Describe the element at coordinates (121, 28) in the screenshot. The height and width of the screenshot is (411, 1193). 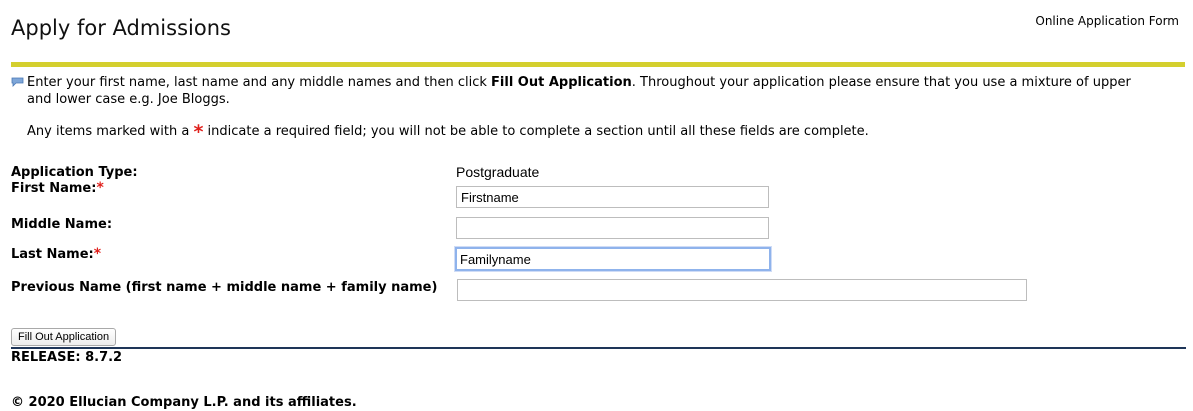
I see `page-title: Apply for Admissions` at that location.